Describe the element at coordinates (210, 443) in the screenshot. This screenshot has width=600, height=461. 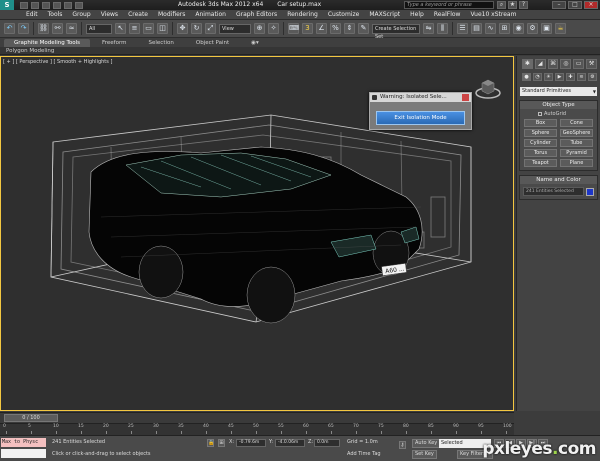
I see `selection-lock-icon: 🔒` at that location.